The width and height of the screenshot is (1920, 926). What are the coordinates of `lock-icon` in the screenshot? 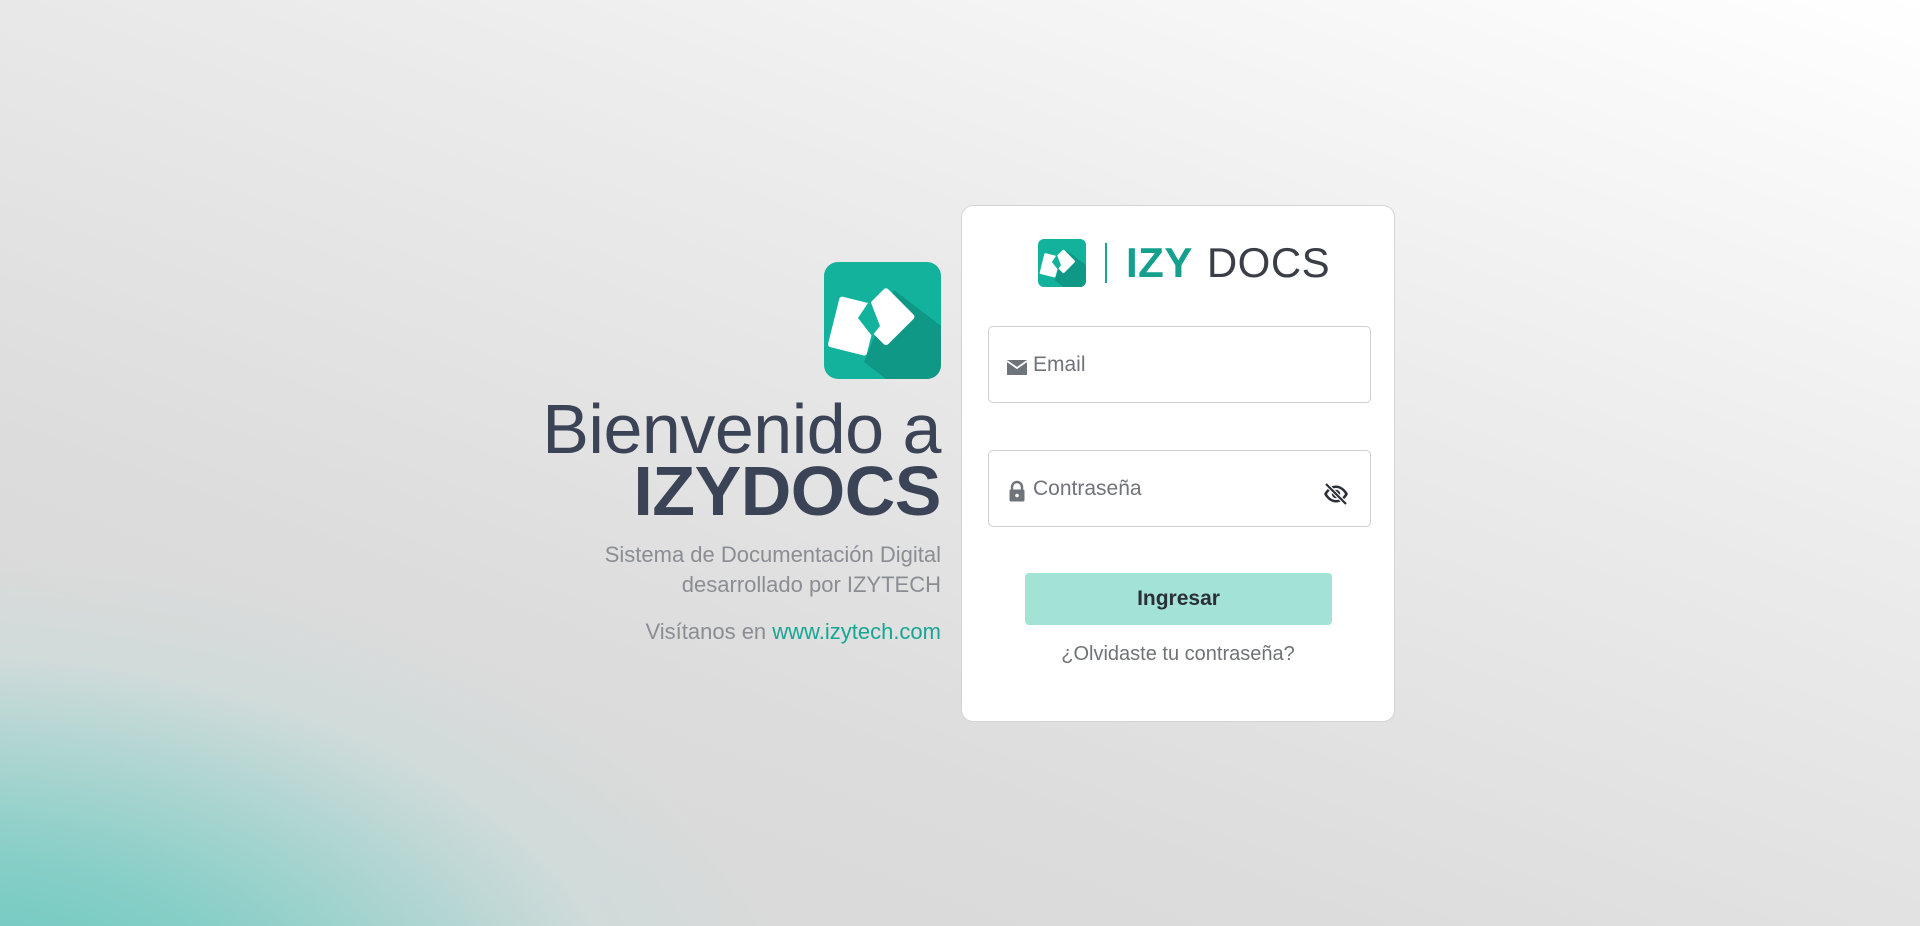 It's located at (1017, 491).